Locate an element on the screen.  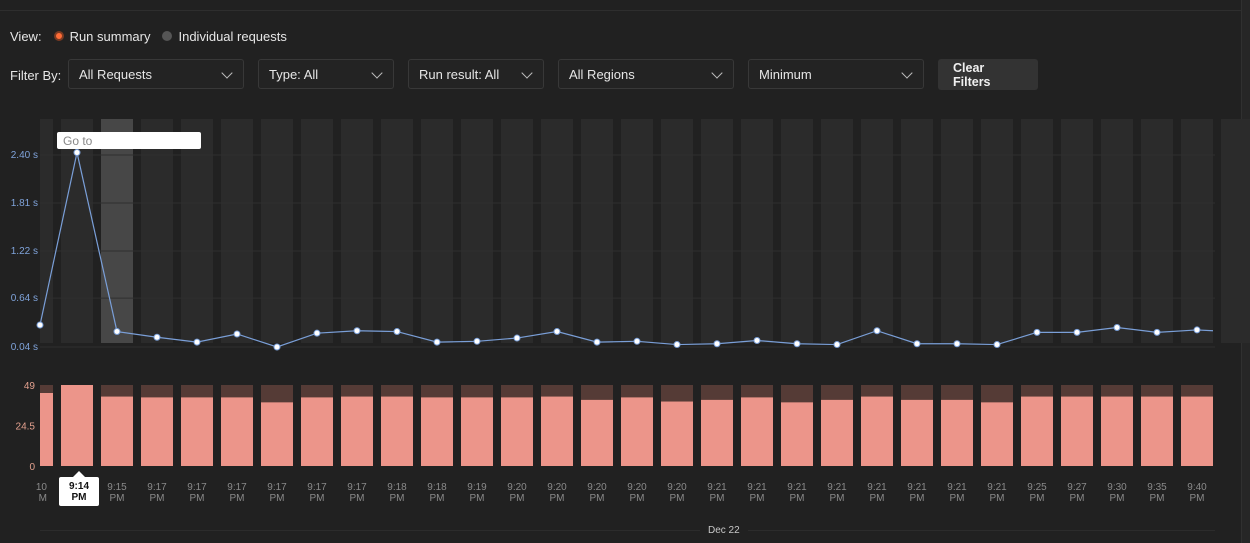
x-tick-label: 10 is located at coordinates (42, 487).